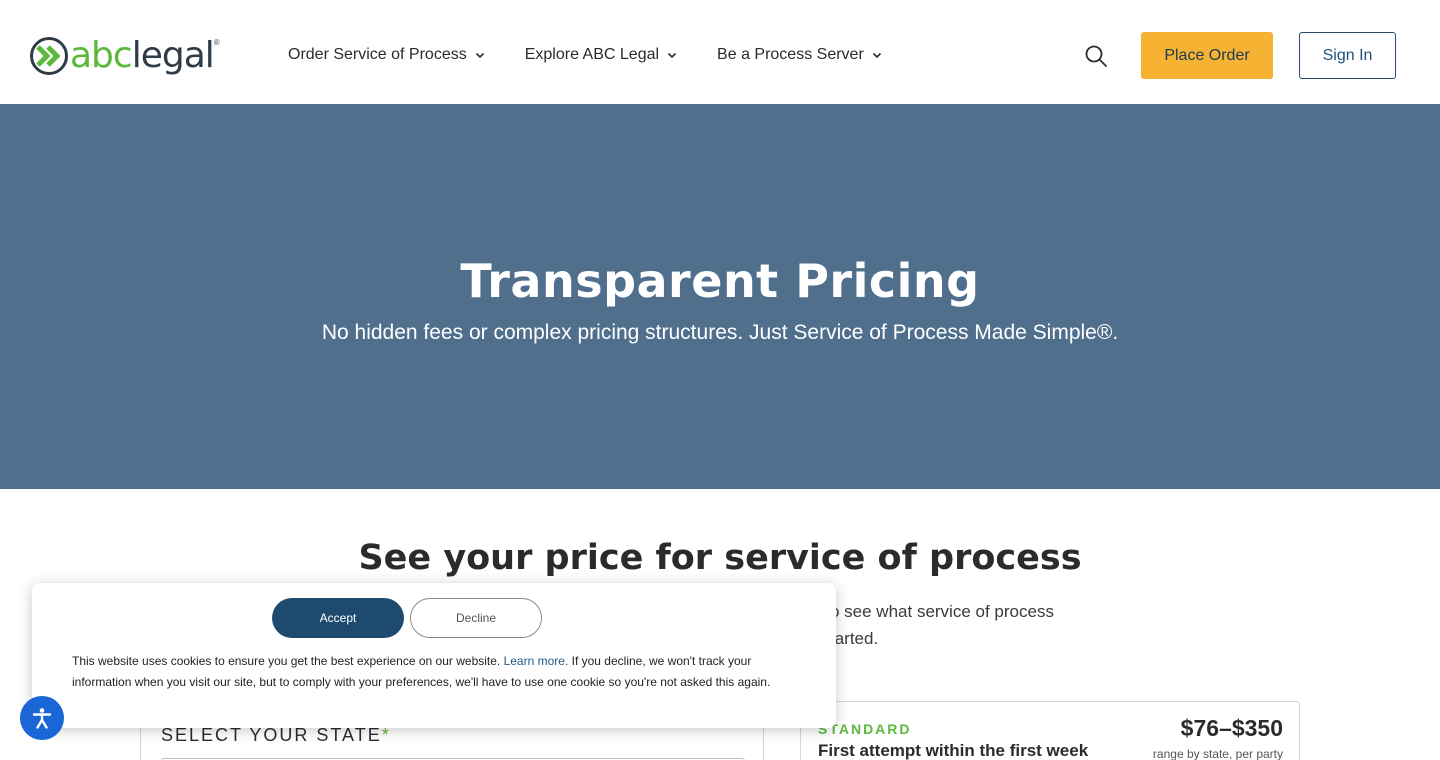 The image size is (1440, 760). Describe the element at coordinates (216, 42) in the screenshot. I see `logo-registered-mark: ®` at that location.